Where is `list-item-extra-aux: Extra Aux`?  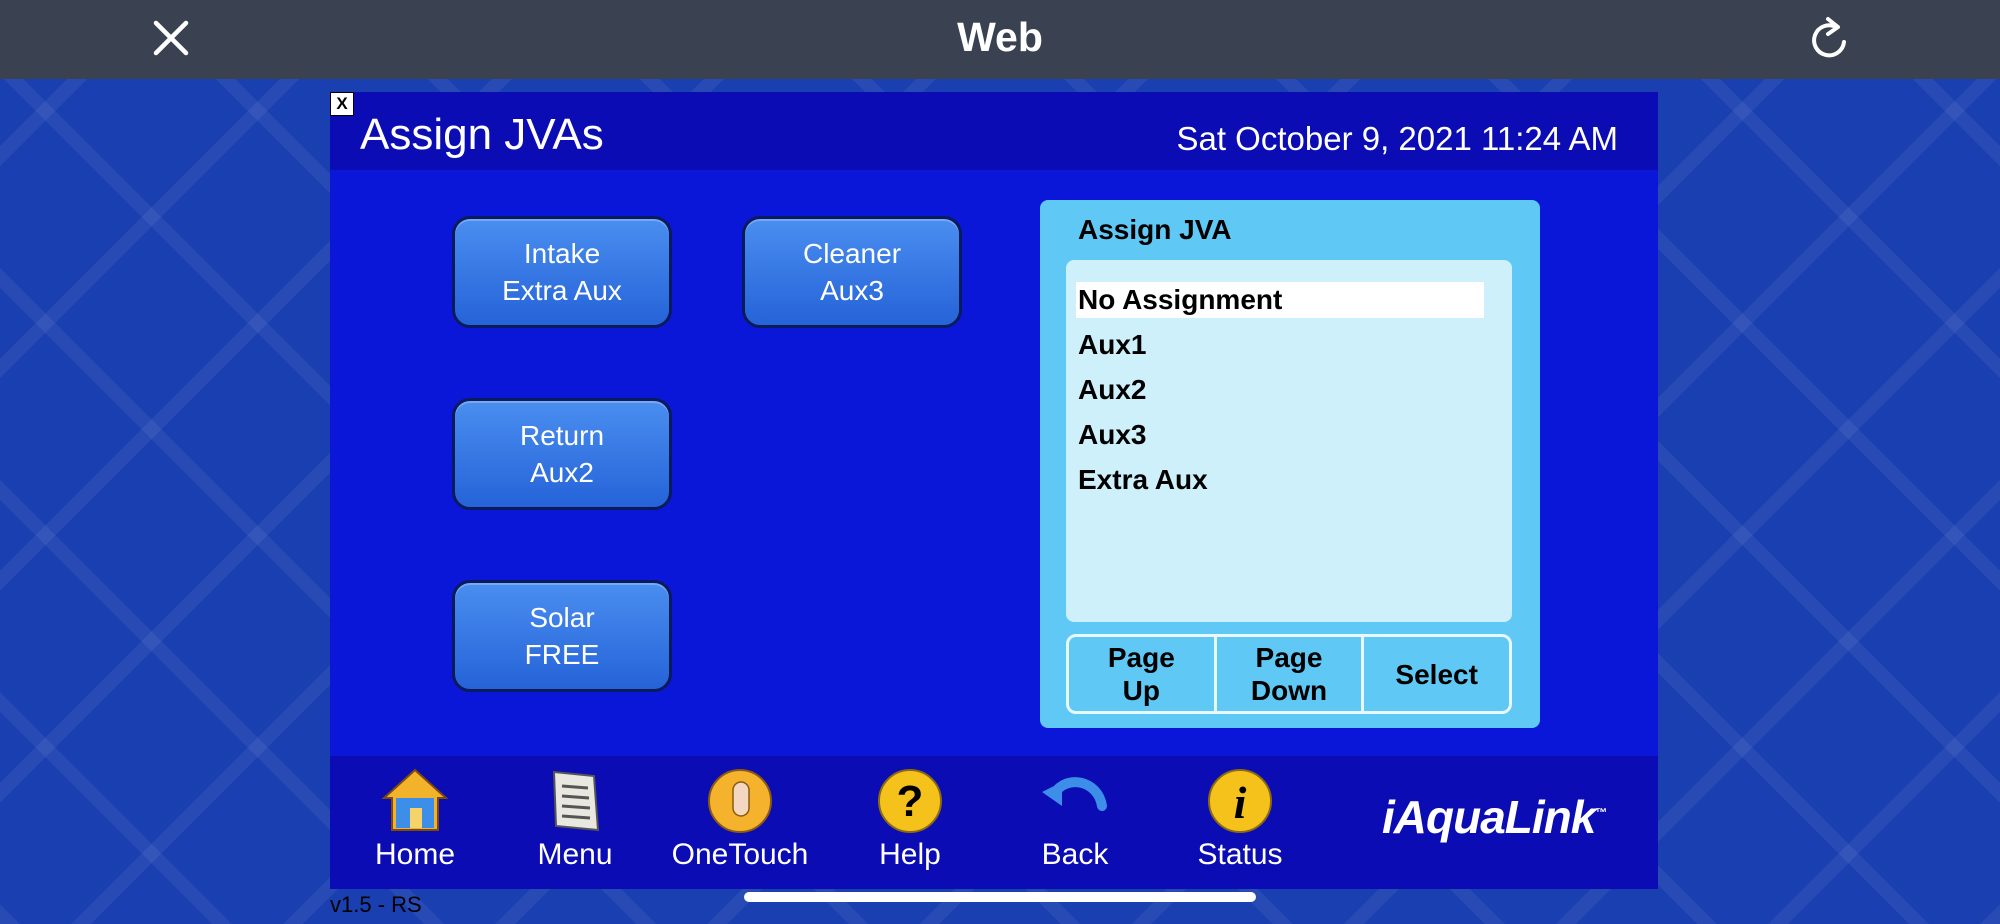
list-item-extra-aux: Extra Aux is located at coordinates (1280, 480).